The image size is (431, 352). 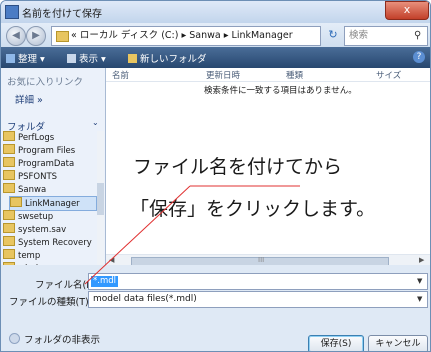 I want to click on tree-item-sanwa: Sanwa, so click(x=50, y=189).